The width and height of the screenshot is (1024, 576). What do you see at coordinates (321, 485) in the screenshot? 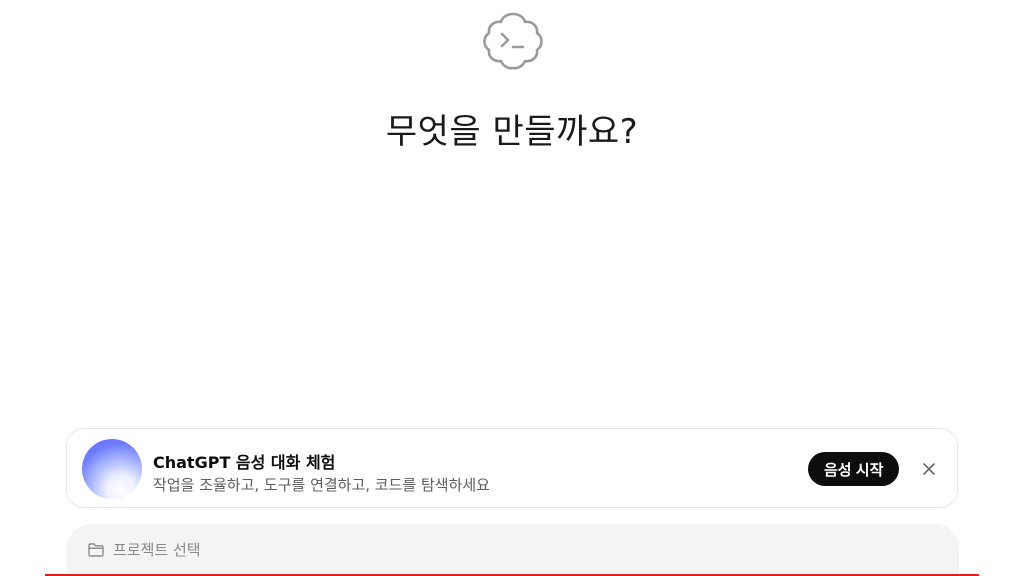
I see `voice-card-subtitle: 작업을 조율하고, 도구를 연결하고, 코드를 탐색하세요` at bounding box center [321, 485].